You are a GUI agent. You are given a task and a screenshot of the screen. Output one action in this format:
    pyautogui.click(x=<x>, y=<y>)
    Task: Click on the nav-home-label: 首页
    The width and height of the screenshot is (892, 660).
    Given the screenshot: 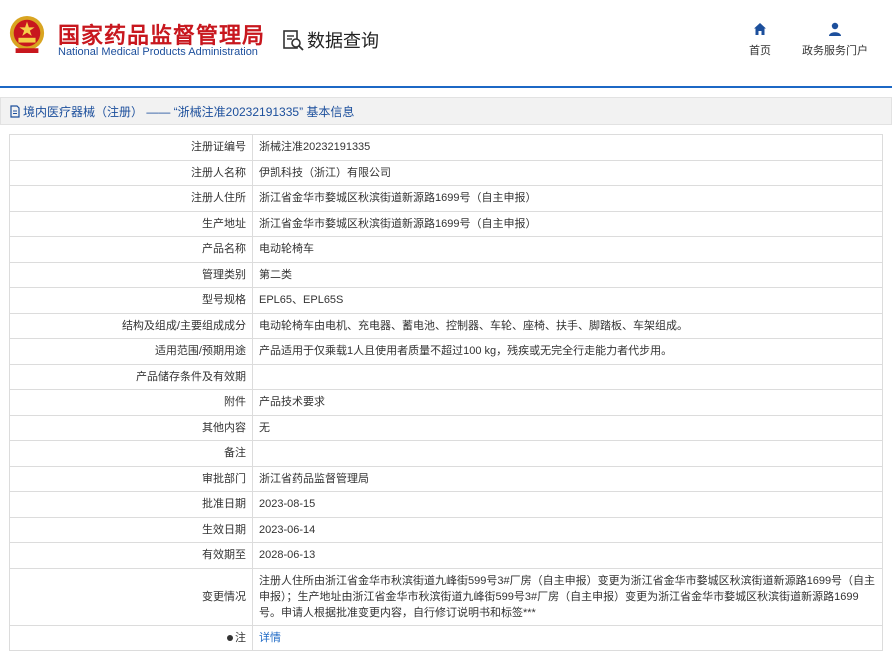 What is the action you would take?
    pyautogui.click(x=760, y=51)
    